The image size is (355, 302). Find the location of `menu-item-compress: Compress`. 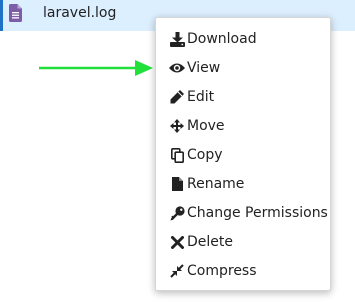

menu-item-compress: Compress is located at coordinates (243, 271).